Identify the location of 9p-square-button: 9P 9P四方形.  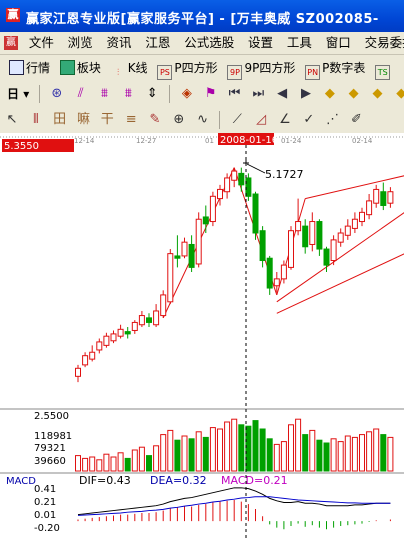
(261, 68).